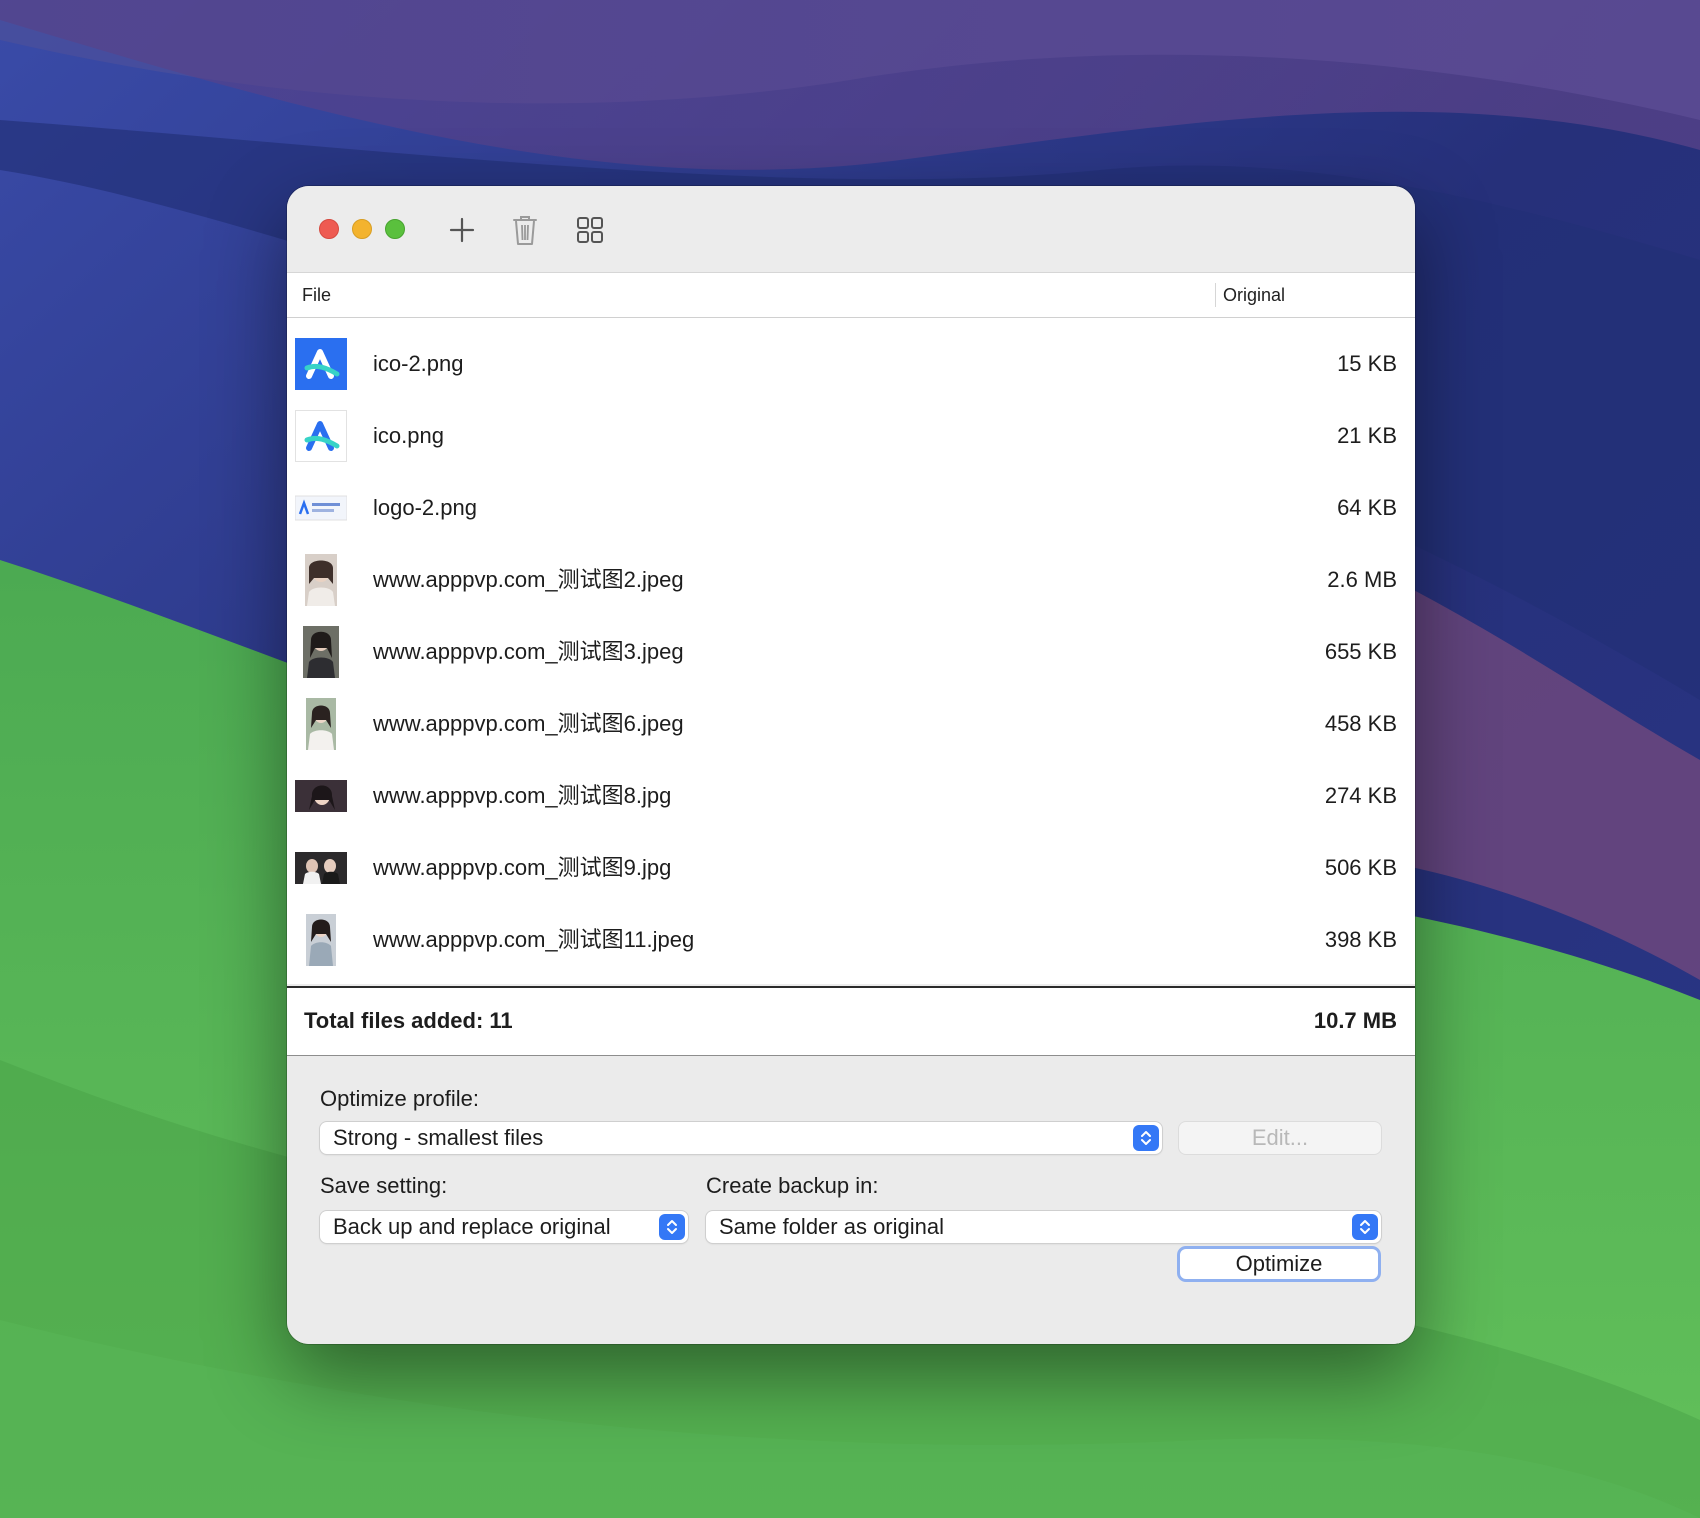 The height and width of the screenshot is (1518, 1700). Describe the element at coordinates (851, 436) in the screenshot. I see `table-row: ico.png 21 KB` at that location.